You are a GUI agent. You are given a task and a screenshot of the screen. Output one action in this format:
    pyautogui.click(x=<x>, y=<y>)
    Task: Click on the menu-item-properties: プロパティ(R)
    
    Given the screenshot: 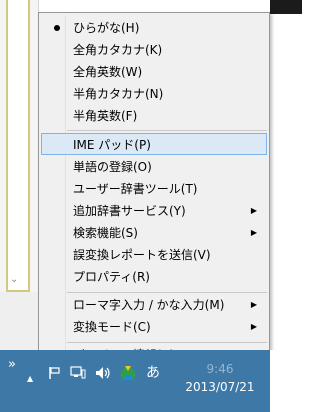 What is the action you would take?
    pyautogui.click(x=154, y=277)
    